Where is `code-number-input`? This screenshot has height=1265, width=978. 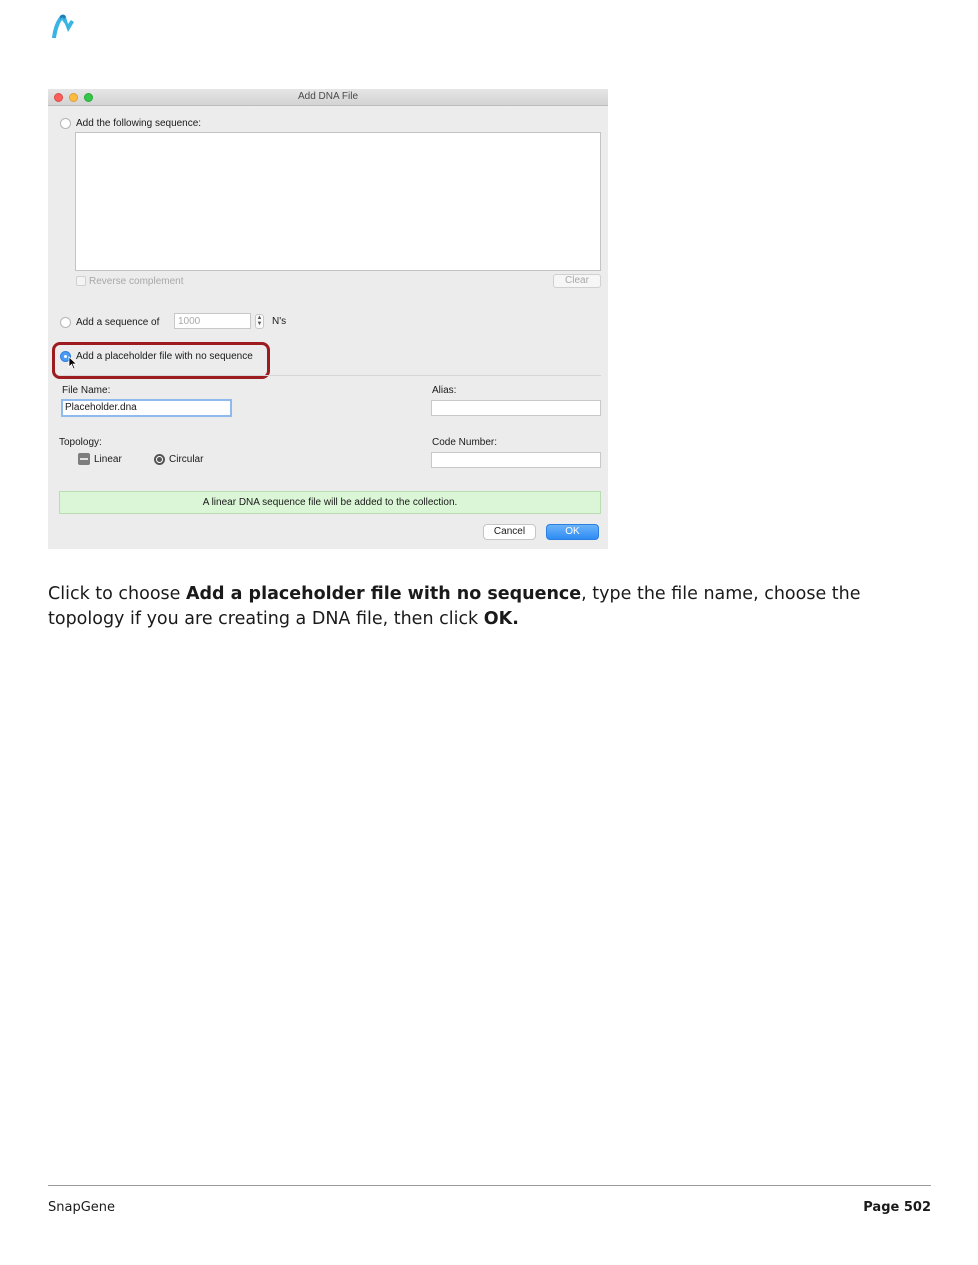
code-number-input is located at coordinates (516, 460).